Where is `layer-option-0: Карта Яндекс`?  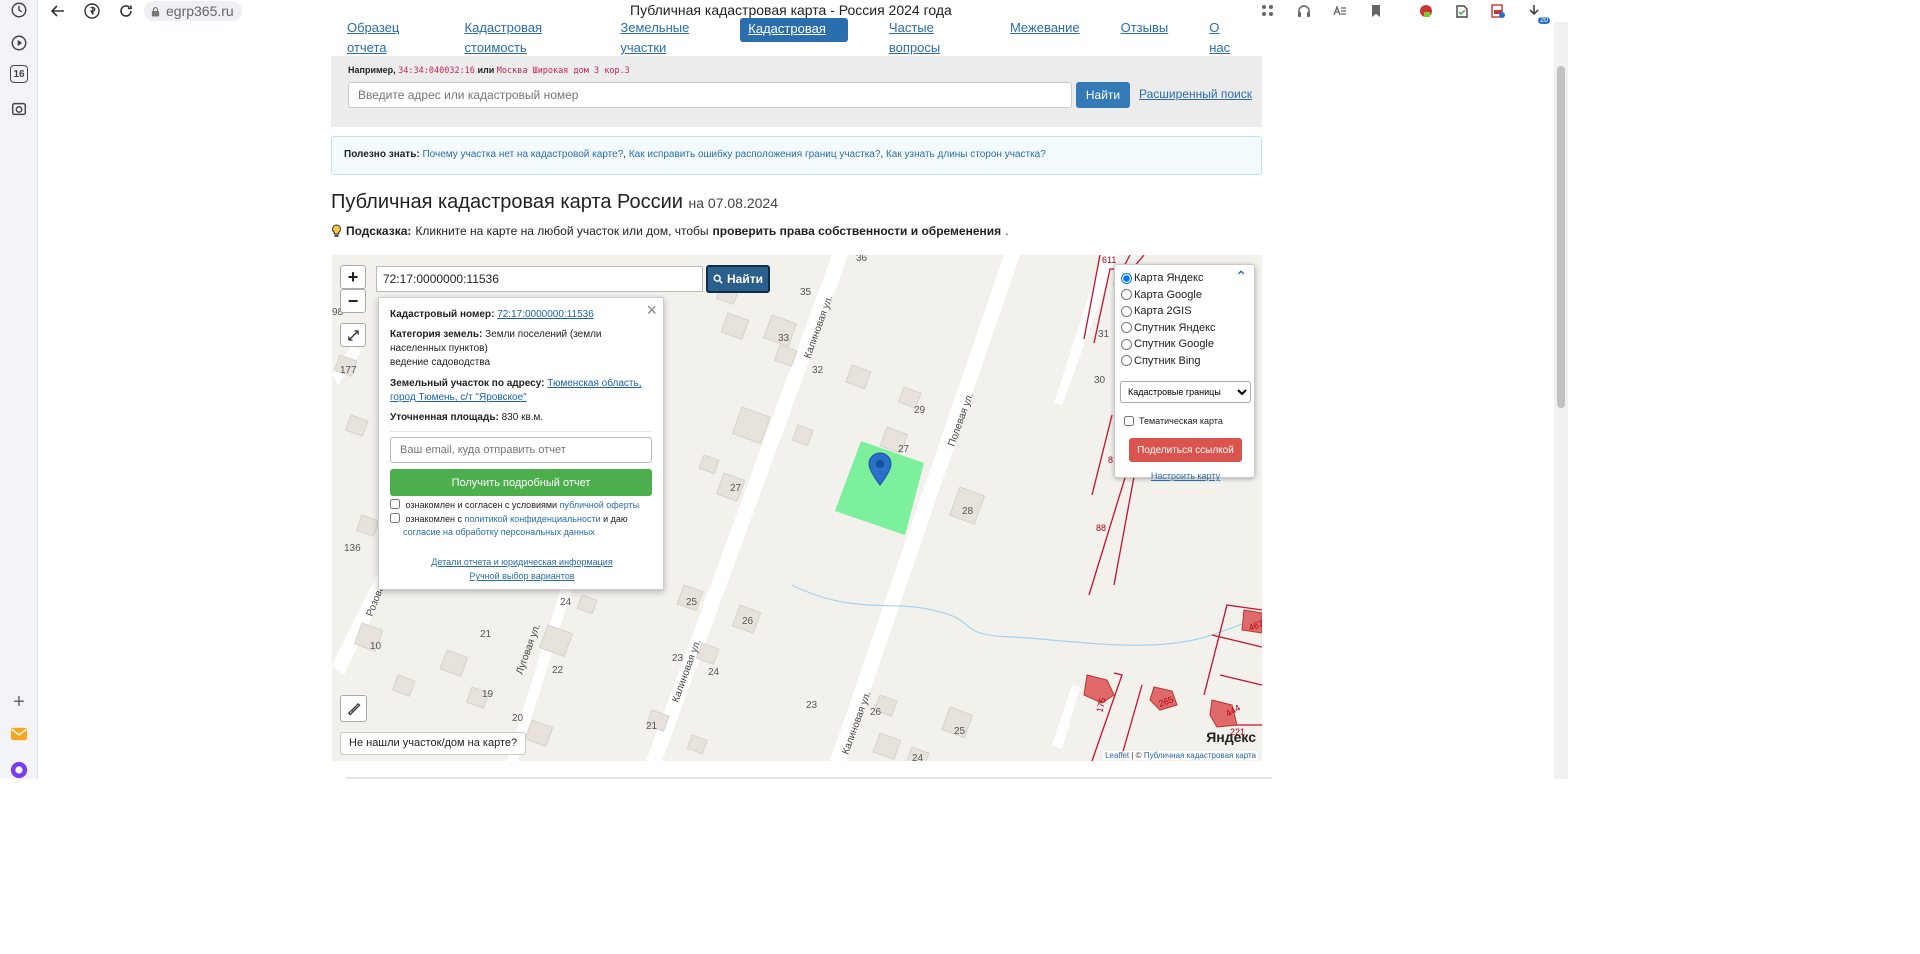
layer-option-0: Карта Яндекс is located at coordinates (1162, 278).